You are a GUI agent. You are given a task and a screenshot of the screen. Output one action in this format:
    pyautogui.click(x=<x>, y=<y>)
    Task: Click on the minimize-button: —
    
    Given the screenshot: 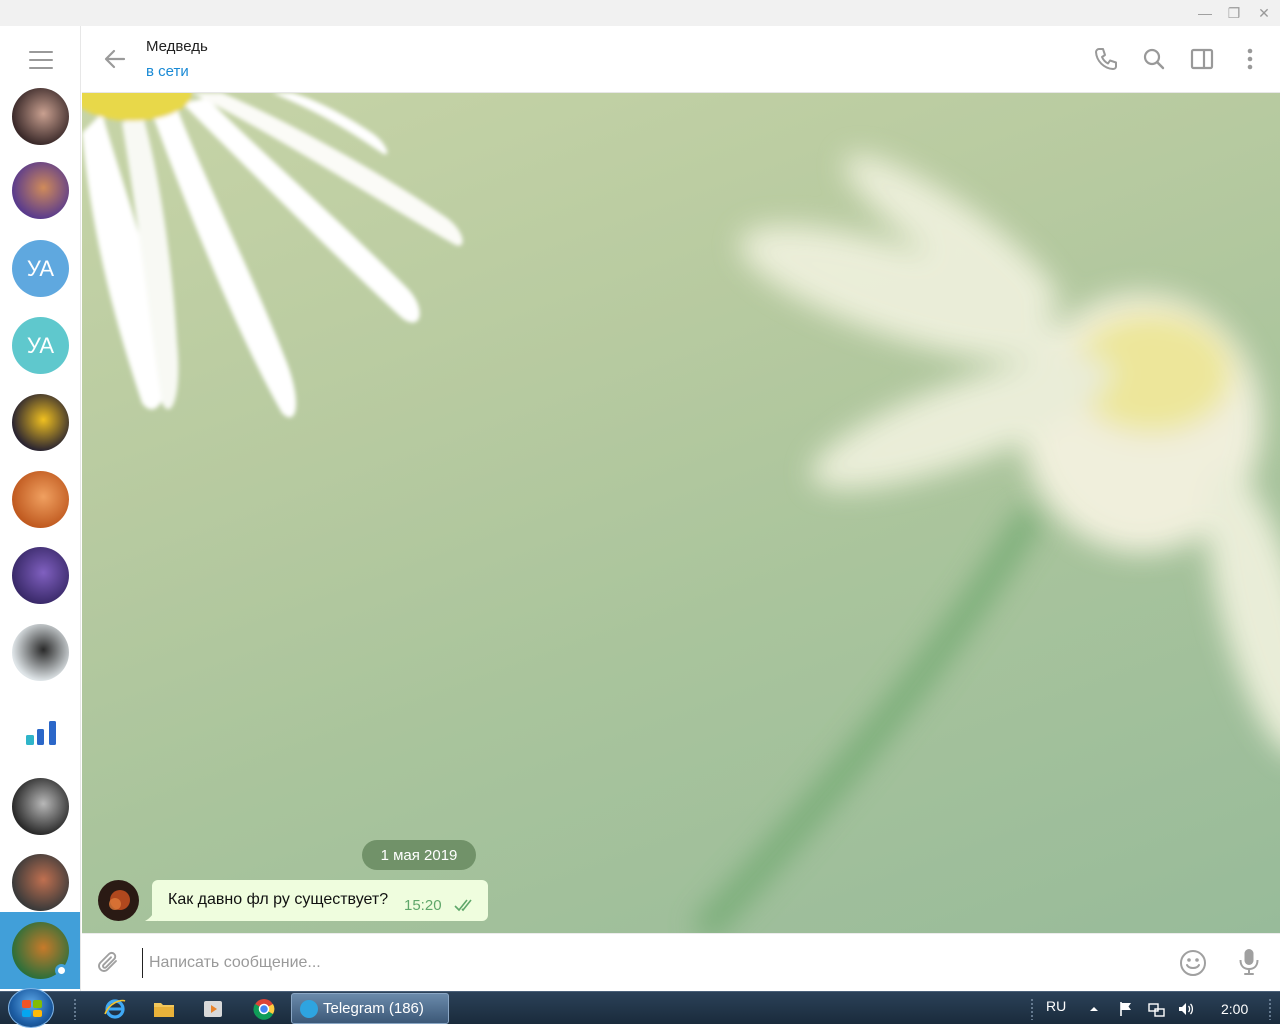 What is the action you would take?
    pyautogui.click(x=1205, y=13)
    